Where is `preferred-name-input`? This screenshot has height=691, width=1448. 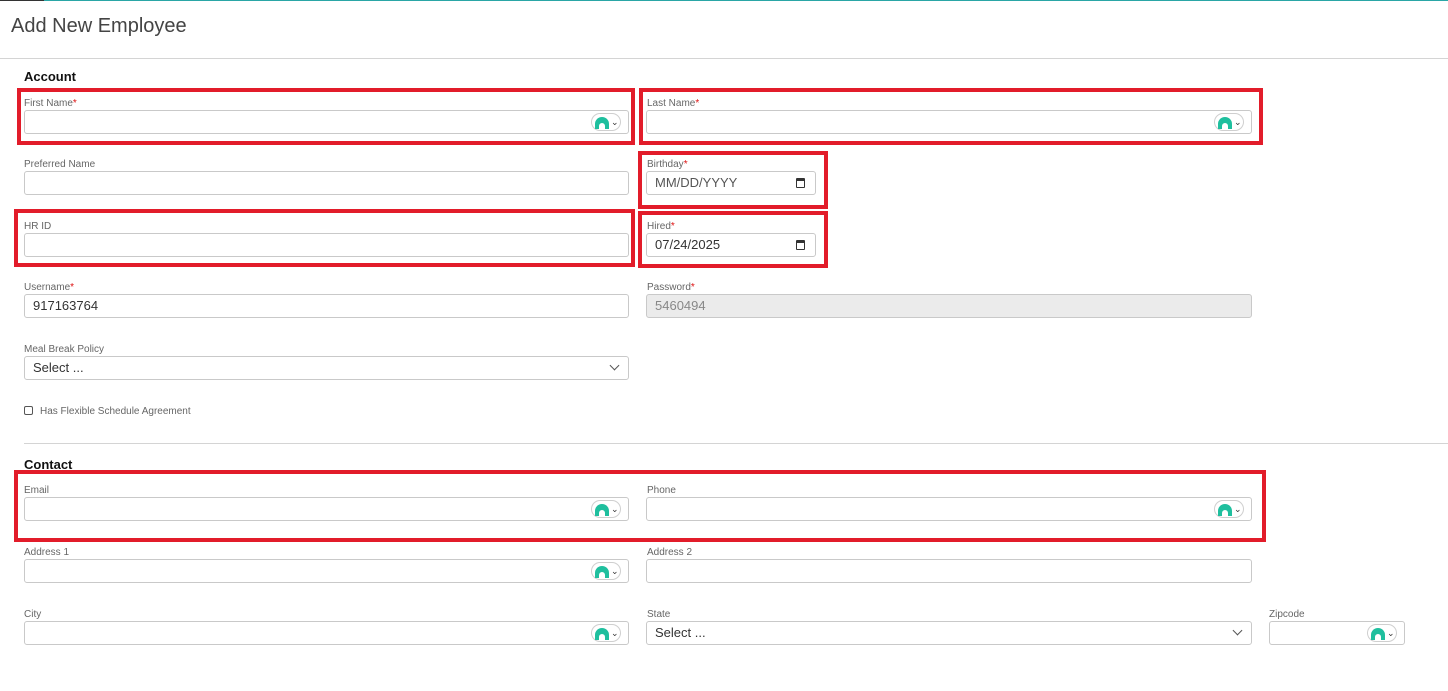 preferred-name-input is located at coordinates (326, 183).